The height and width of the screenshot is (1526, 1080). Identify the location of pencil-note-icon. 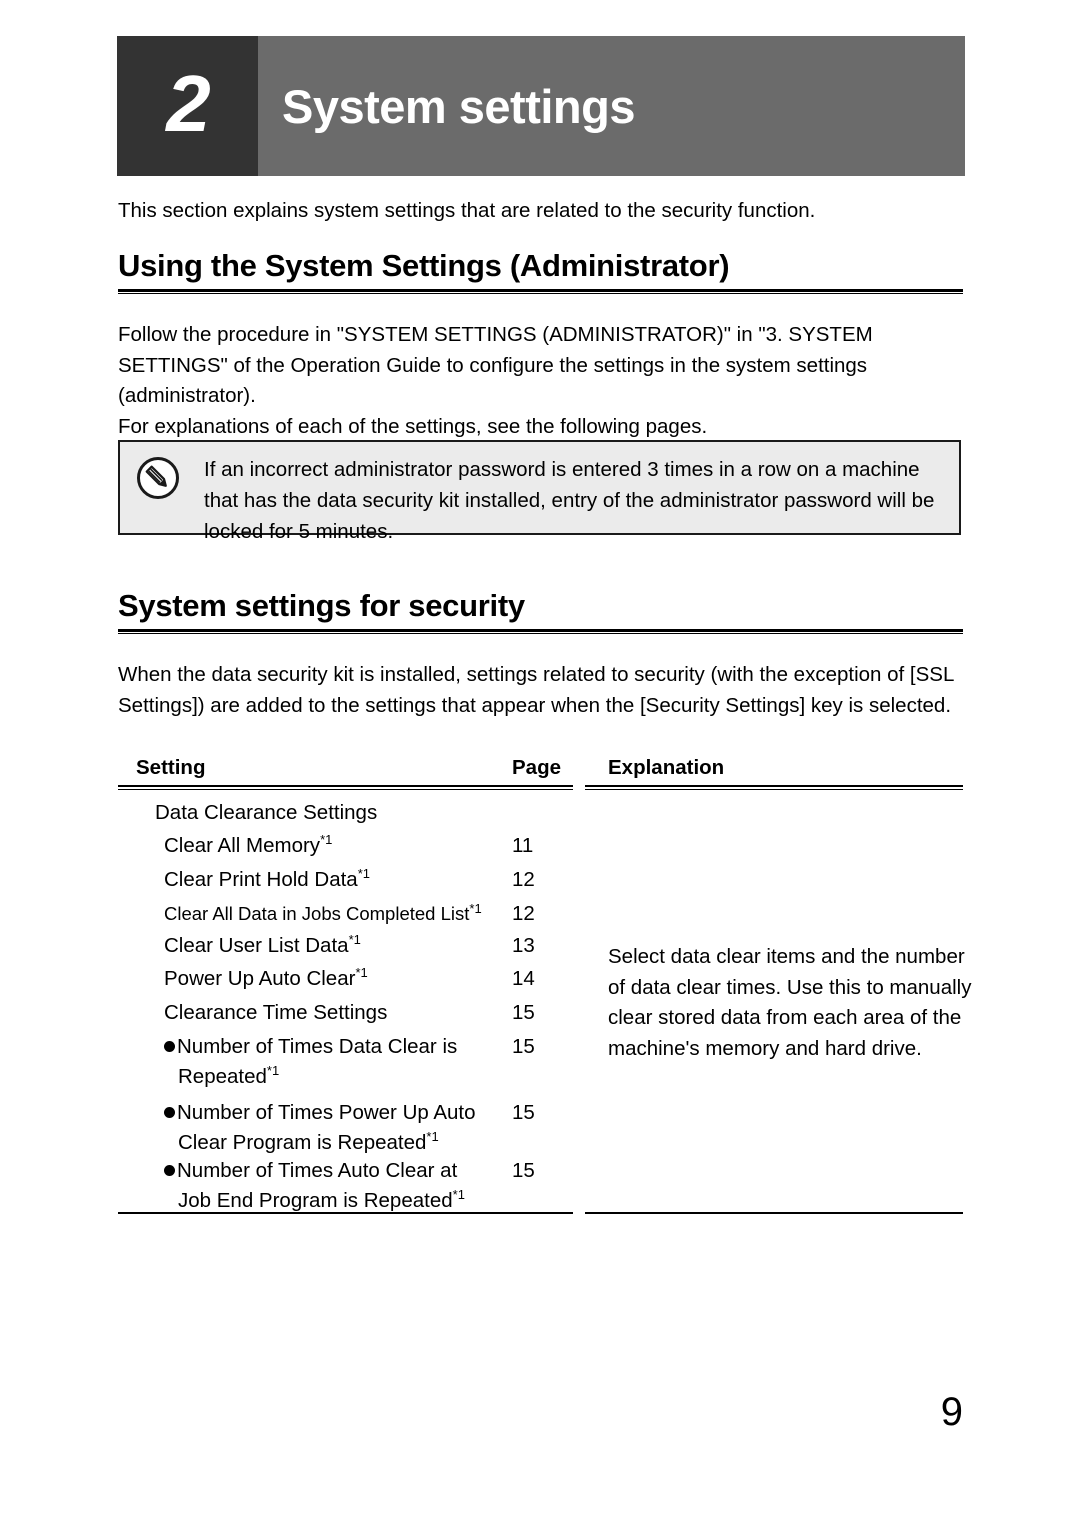
(158, 478).